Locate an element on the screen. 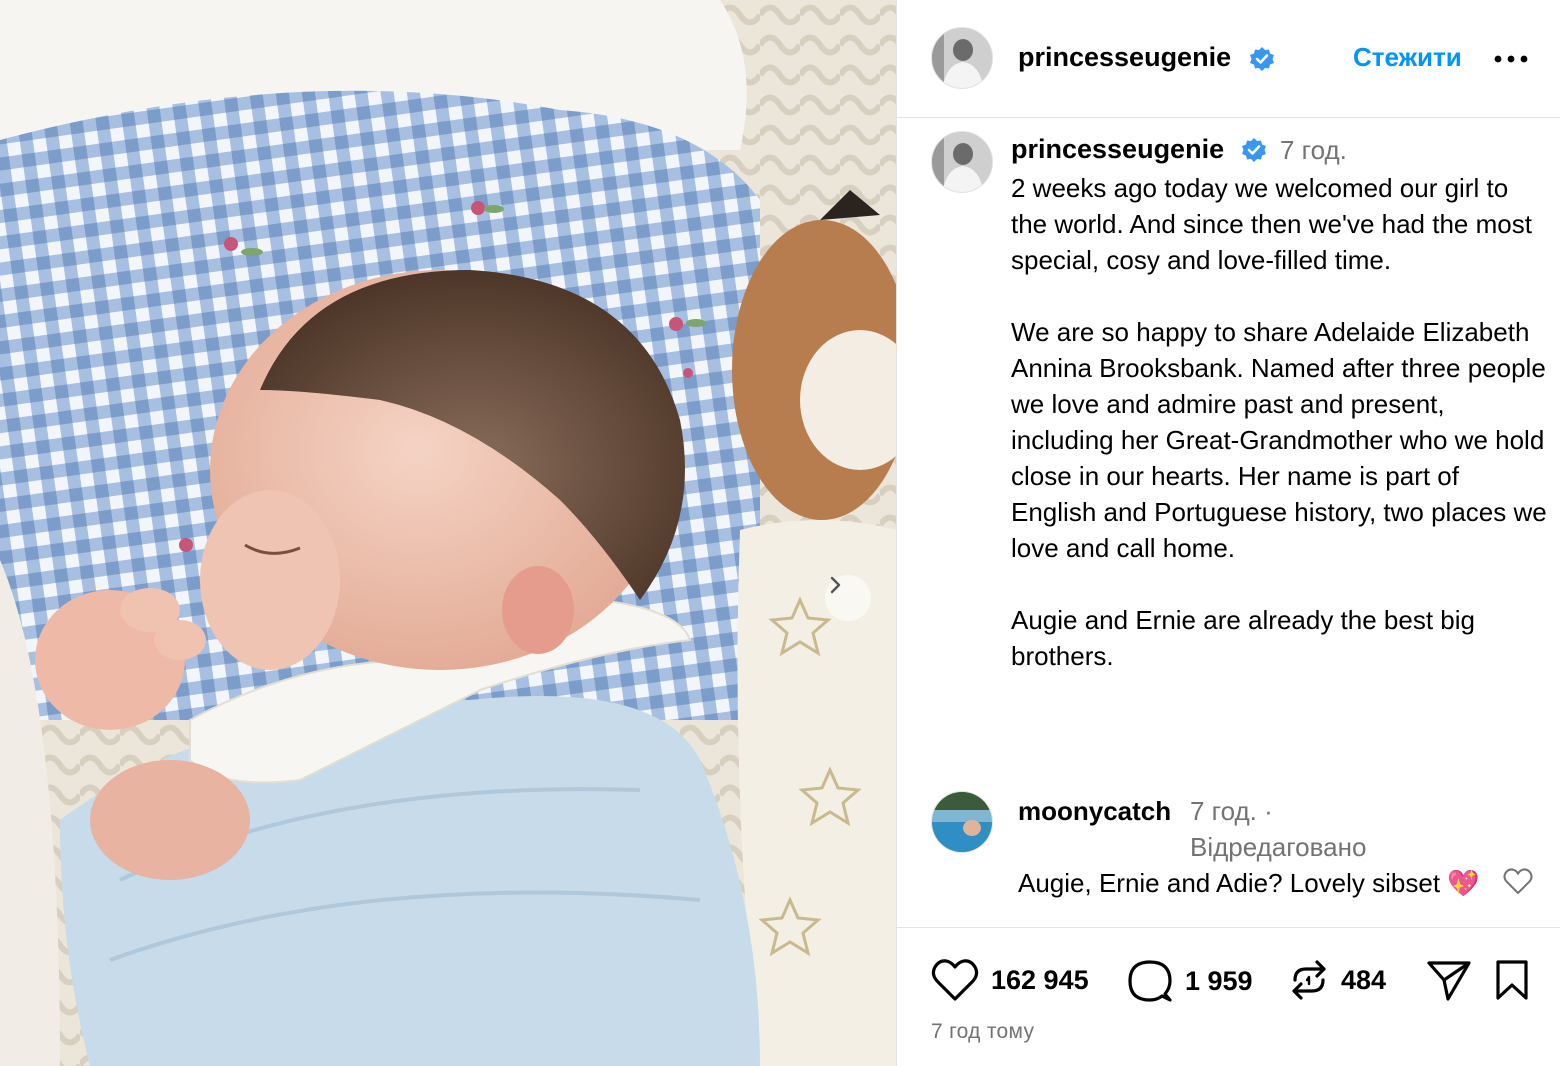 Image resolution: width=1560 pixels, height=1066 pixels. comment-username: moonycatch is located at coordinates (1098, 811).